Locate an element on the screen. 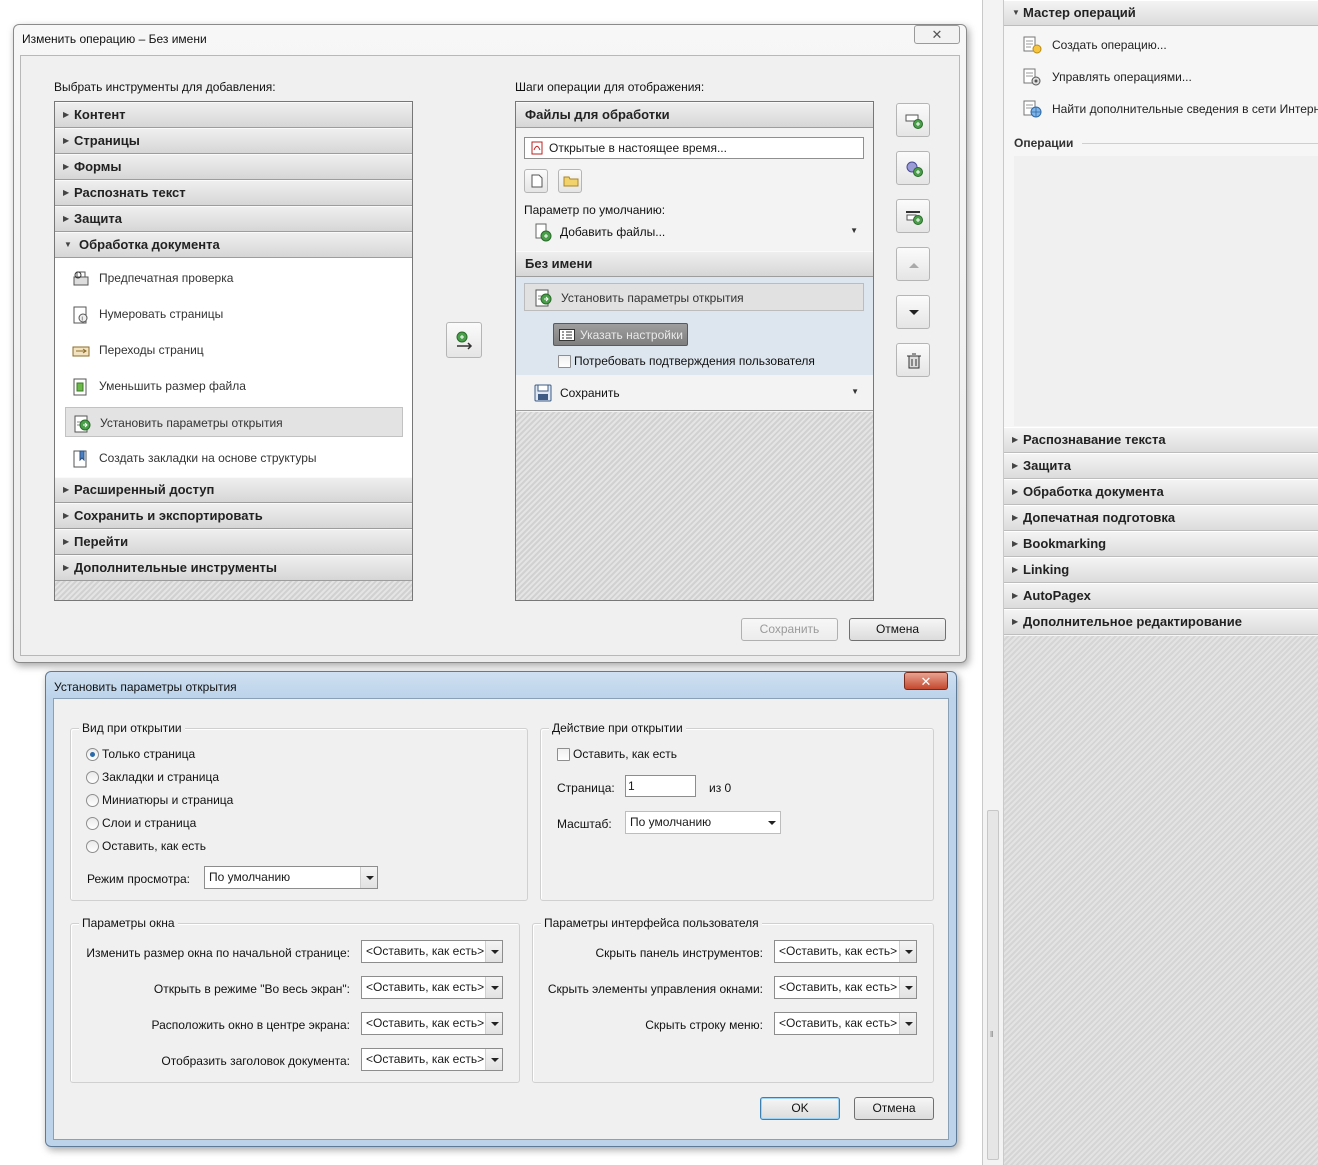 The image size is (1318, 1165). add-tool-button is located at coordinates (464, 340).